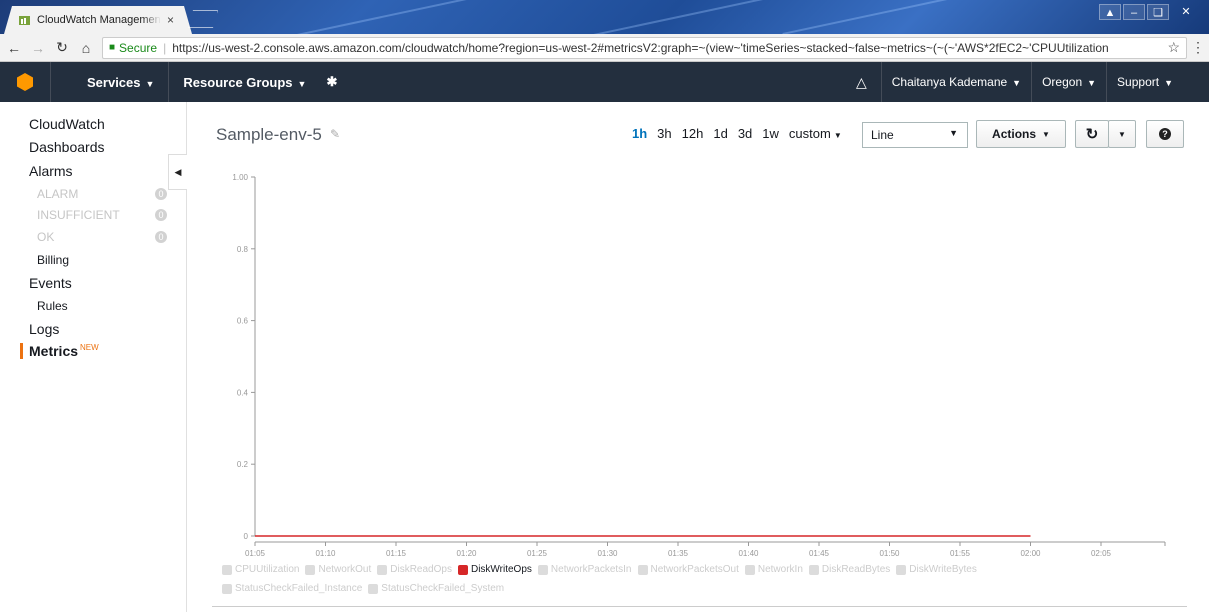  I want to click on help-icon: ?, so click(1165, 134).